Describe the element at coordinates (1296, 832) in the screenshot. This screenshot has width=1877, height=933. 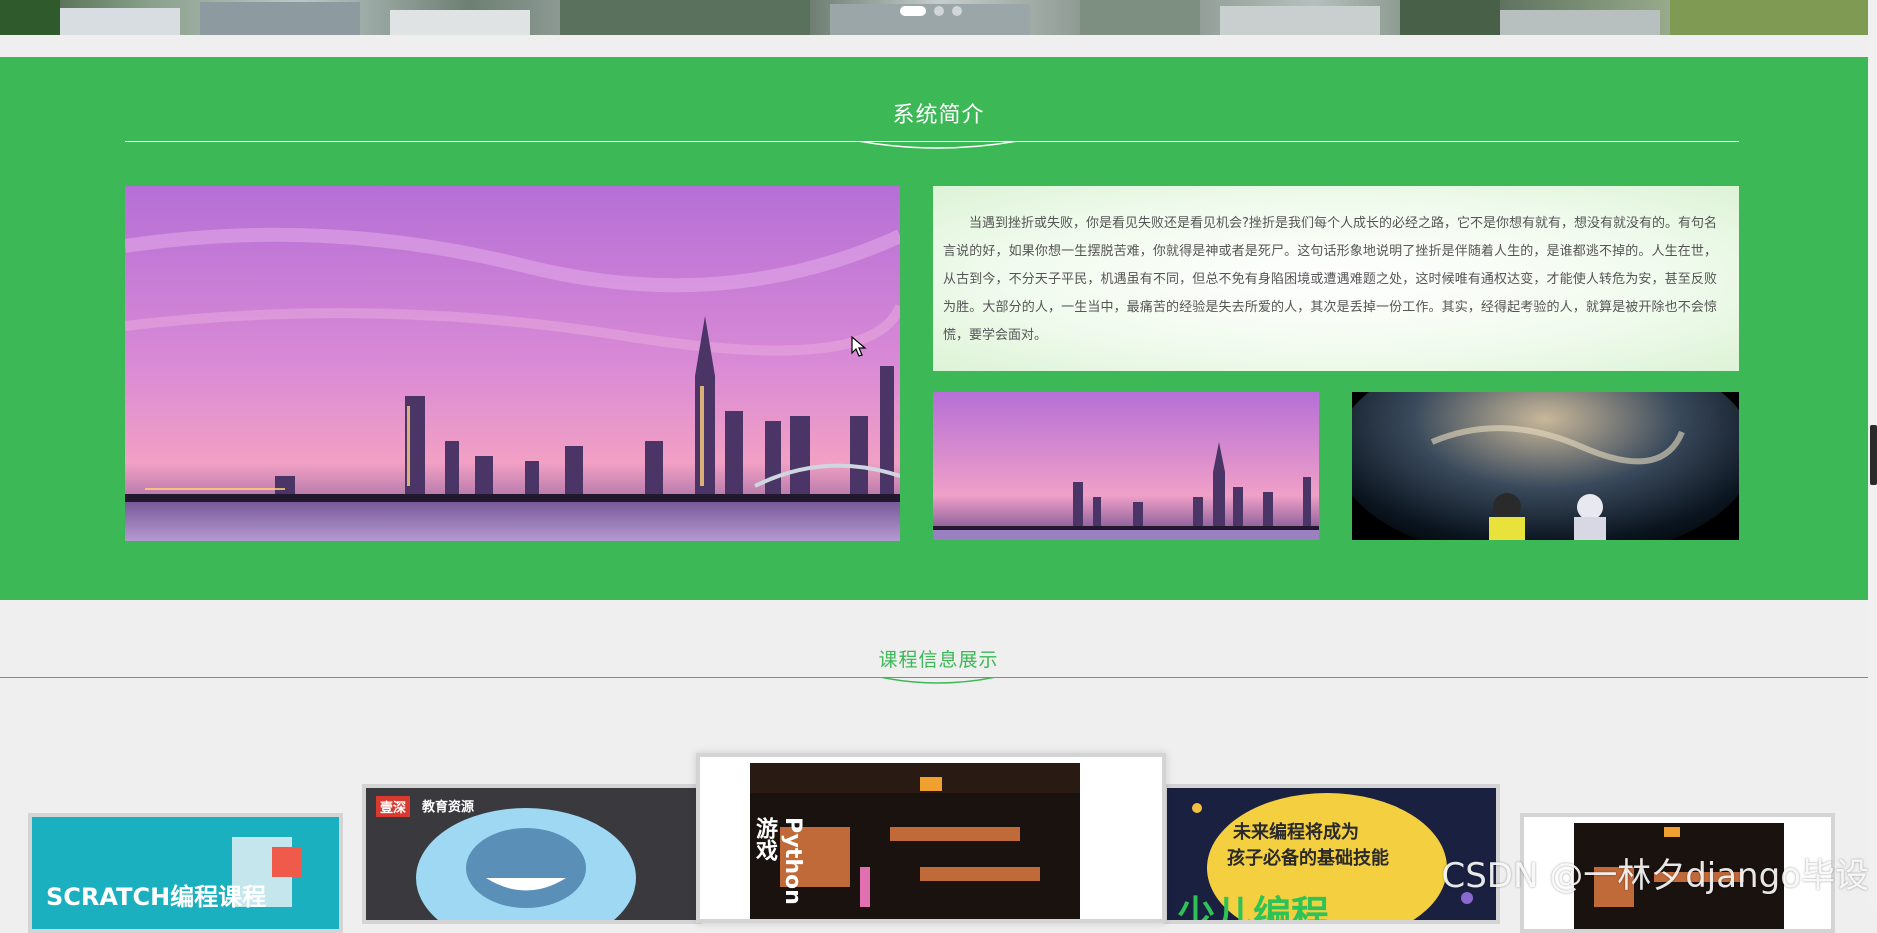
I see `course-card-line1: 未来编程将成为` at that location.